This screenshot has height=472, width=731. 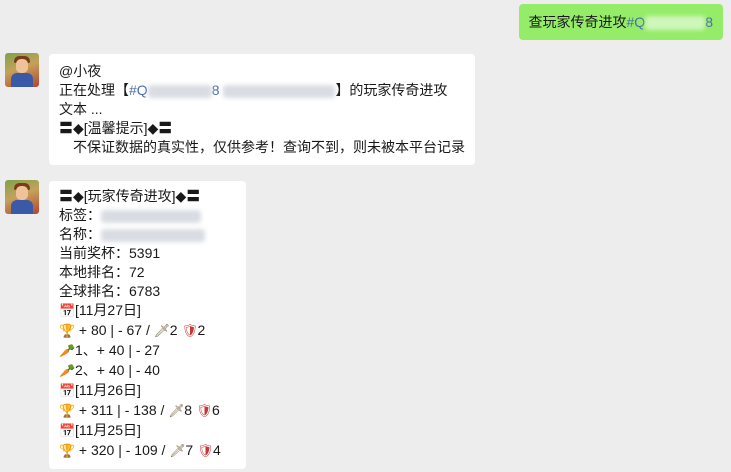 I want to click on day-summary-row: 🏆 + 320 | - 109 / 🗡7 🛡4, so click(x=140, y=450).